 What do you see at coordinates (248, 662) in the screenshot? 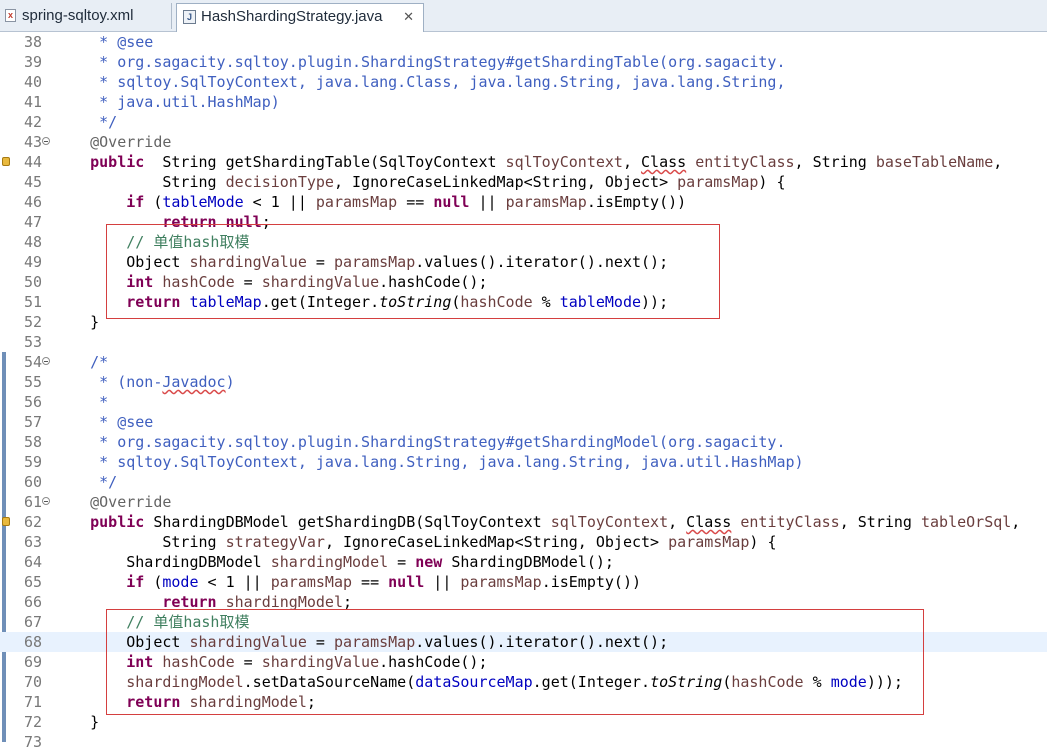
I see `code-token: =` at bounding box center [248, 662].